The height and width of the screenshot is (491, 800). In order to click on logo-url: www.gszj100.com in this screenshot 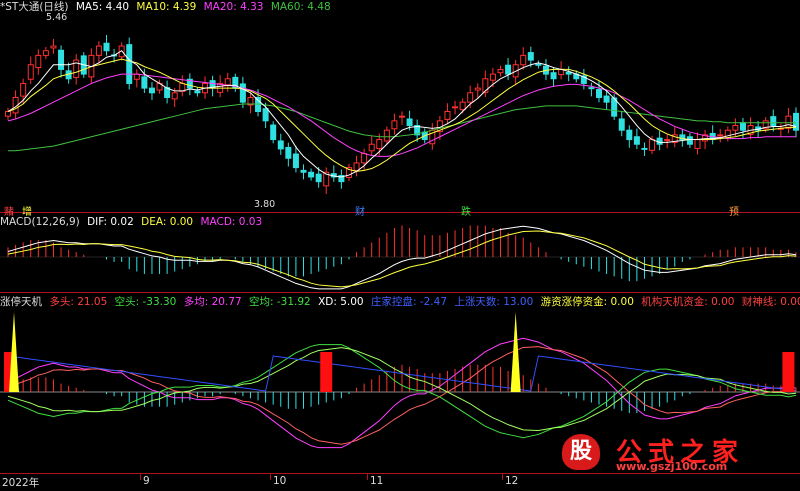, I will do `click(672, 466)`.